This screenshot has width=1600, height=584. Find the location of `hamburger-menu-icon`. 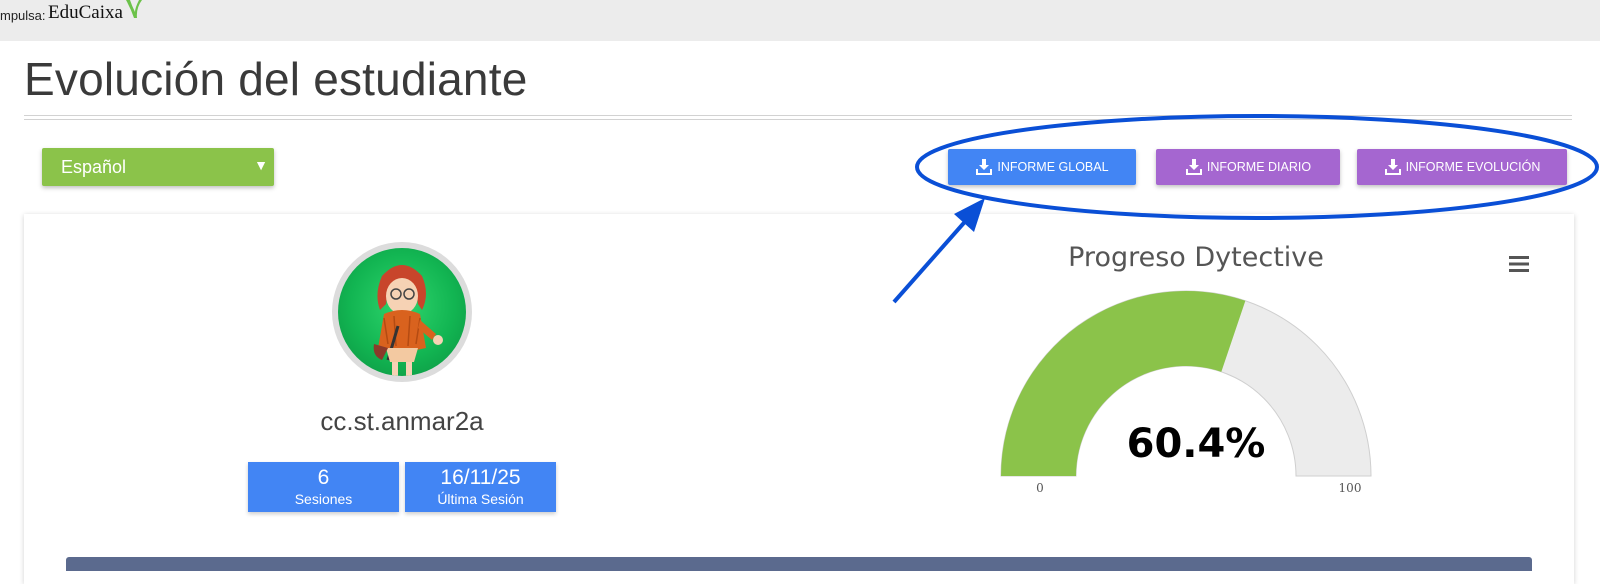

hamburger-menu-icon is located at coordinates (1519, 264).